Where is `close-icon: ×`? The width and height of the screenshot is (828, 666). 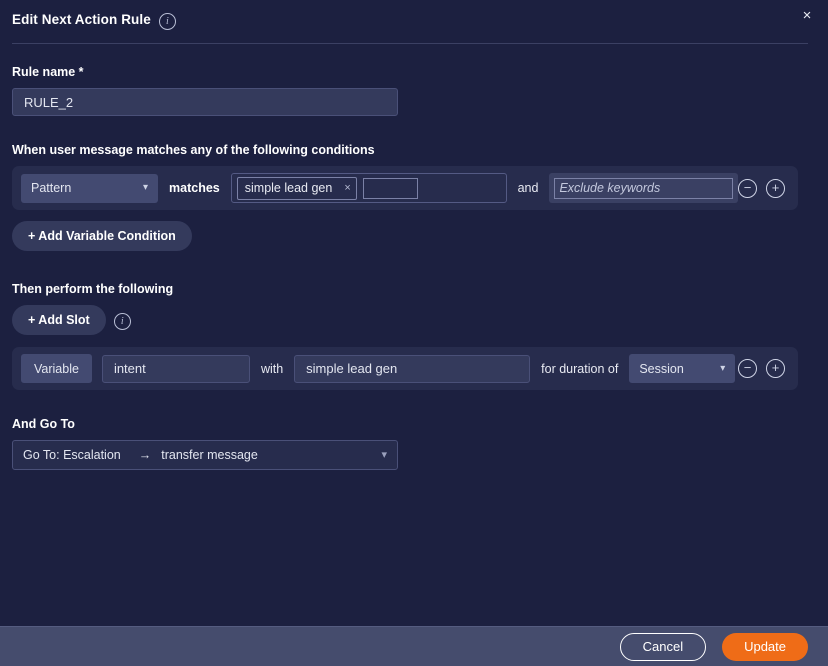 close-icon: × is located at coordinates (807, 15).